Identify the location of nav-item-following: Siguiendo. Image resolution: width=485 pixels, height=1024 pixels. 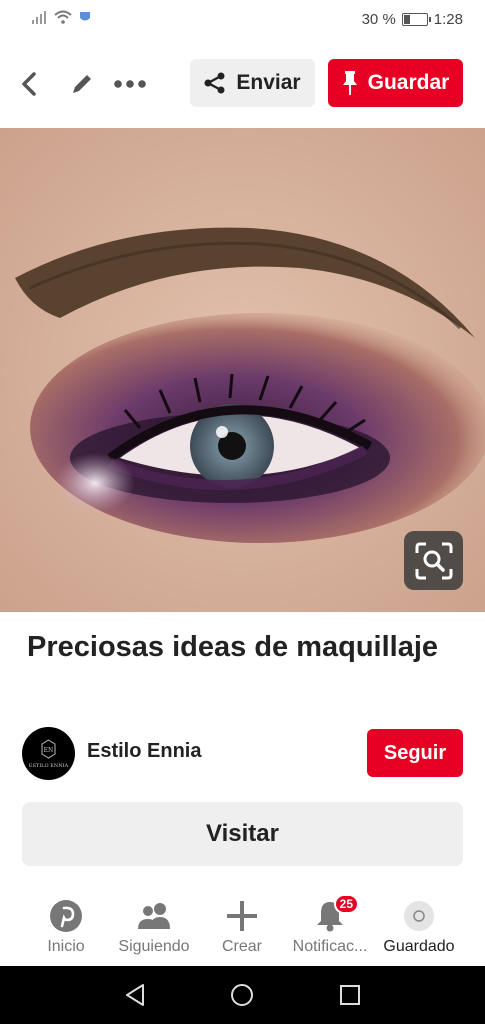
(154, 926).